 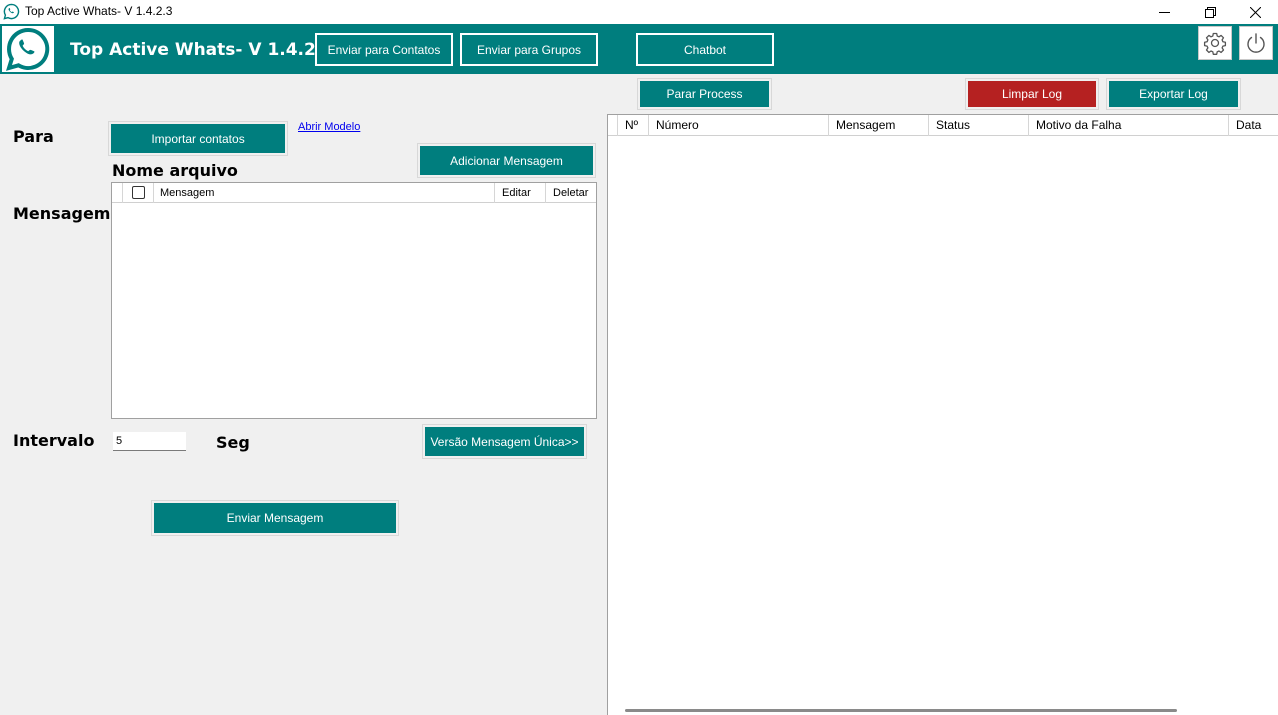 I want to click on interval-input: 5, so click(x=149, y=441).